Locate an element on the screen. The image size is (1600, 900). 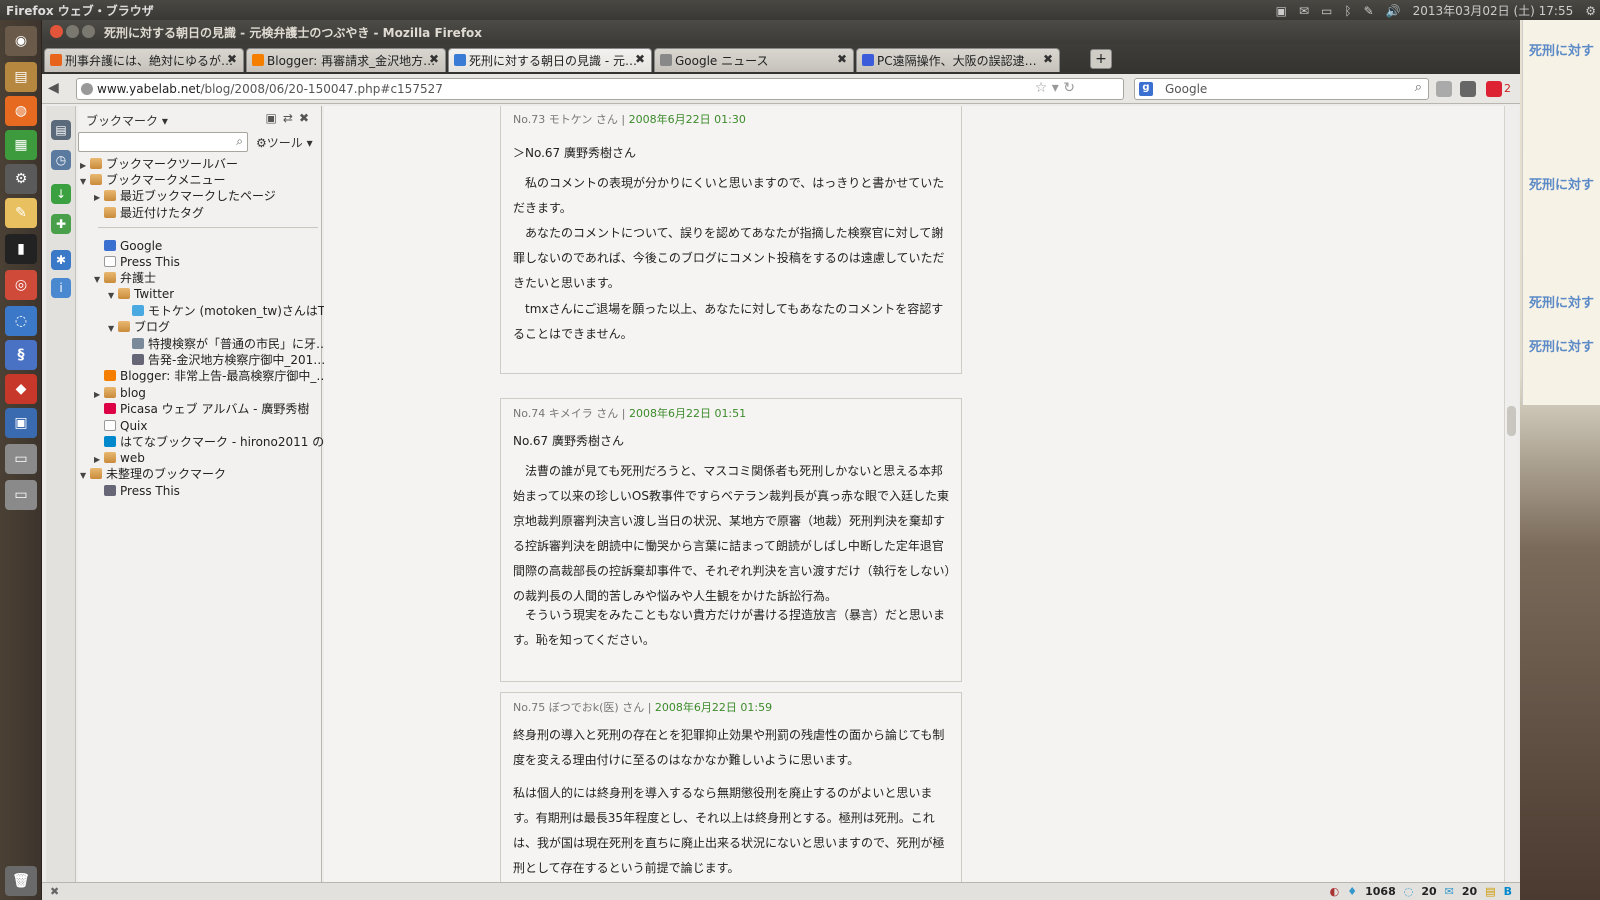
bookmarks-sidebar-icon: ▤ is located at coordinates (61, 130).